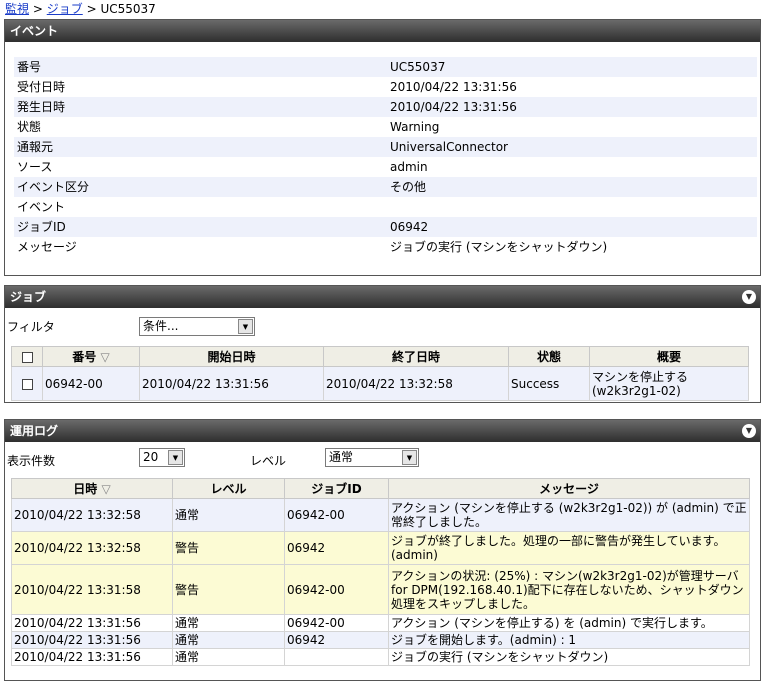 Image resolution: width=761 pixels, height=688 pixels. I want to click on event-value: admin, so click(409, 167).